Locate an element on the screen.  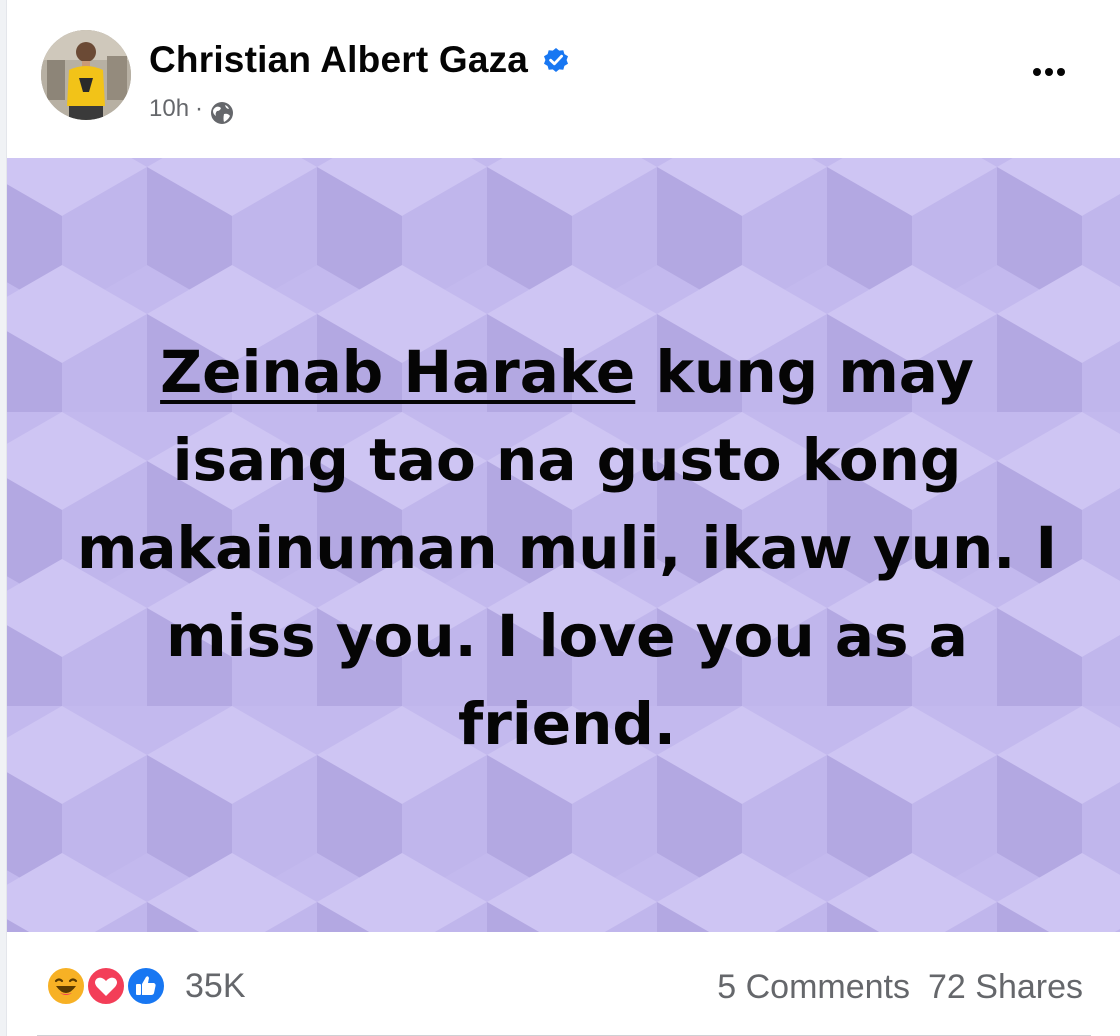
author-row: Christian Albert Gaza is located at coordinates (359, 60).